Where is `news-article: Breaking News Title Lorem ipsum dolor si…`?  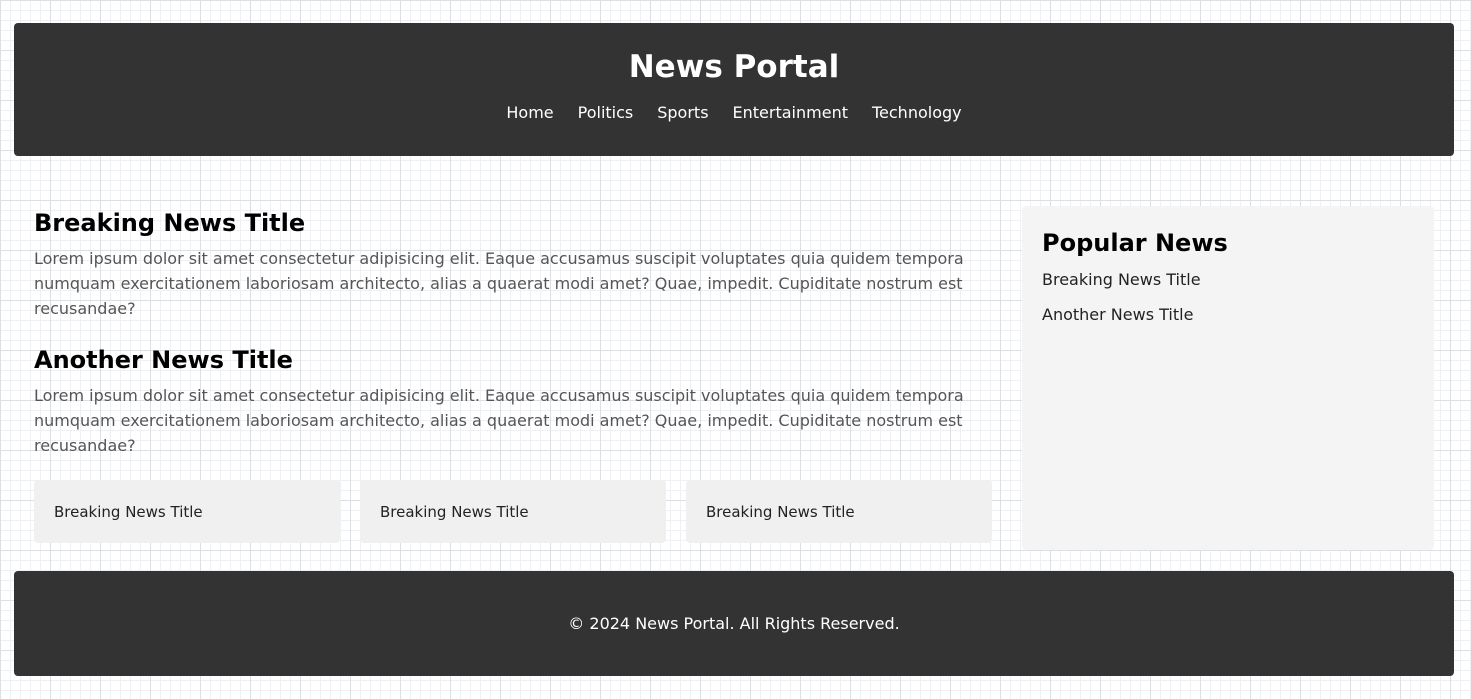 news-article: Breaking News Title Lorem ipsum dolor si… is located at coordinates (513, 263).